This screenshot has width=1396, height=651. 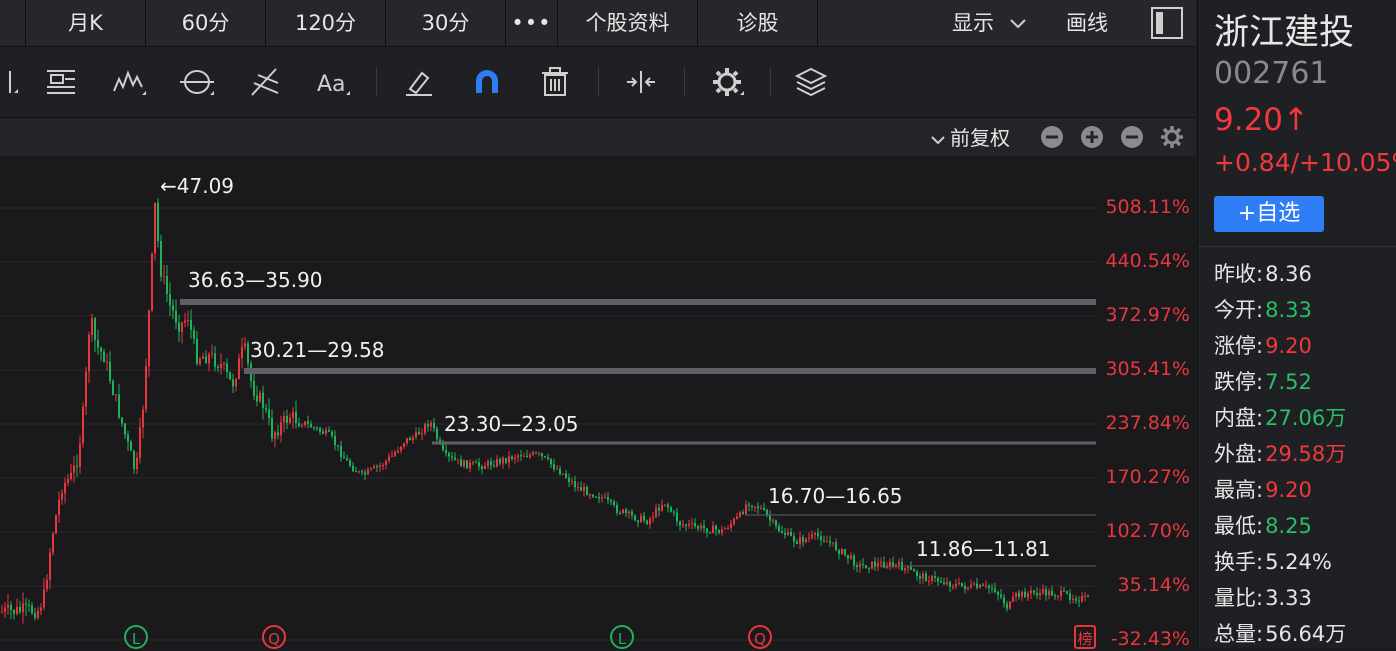 I want to click on line-tool-icon, so click(x=10, y=82).